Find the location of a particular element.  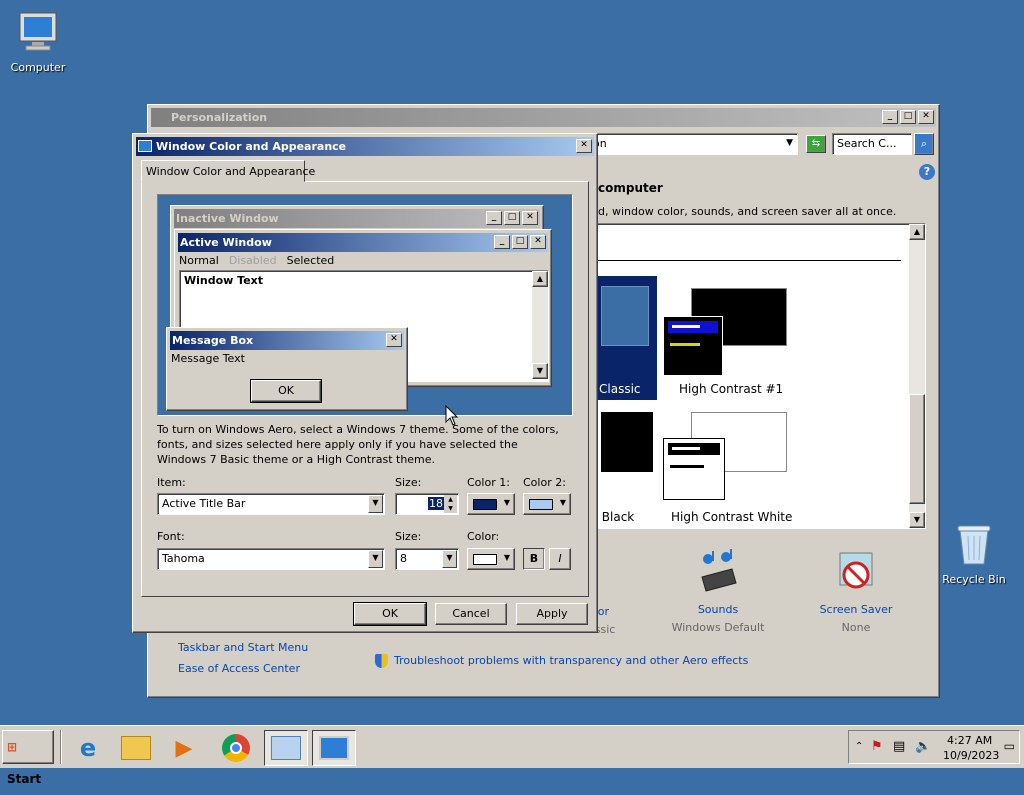

theme-list-scrollbar: ▲ ▼ is located at coordinates (917, 376).